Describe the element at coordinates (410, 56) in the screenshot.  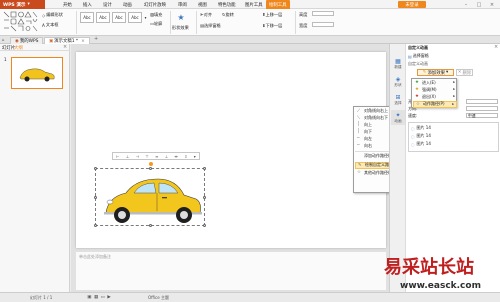
I see `select-pane-link-icon: ▤` at that location.